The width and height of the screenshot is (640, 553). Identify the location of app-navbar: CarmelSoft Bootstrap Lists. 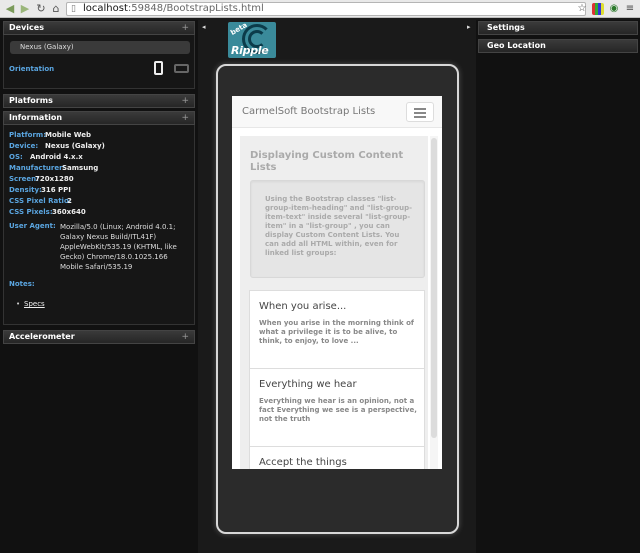
(337, 112).